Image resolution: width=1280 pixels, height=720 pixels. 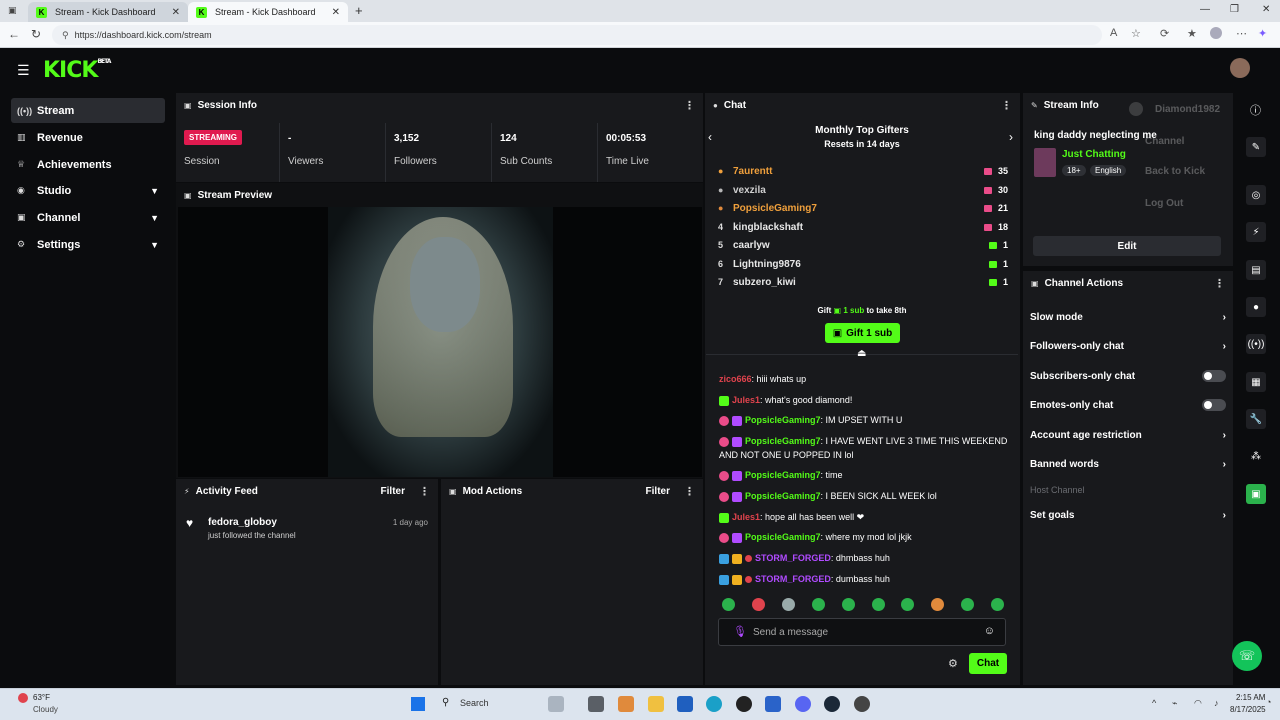 What do you see at coordinates (242, 522) in the screenshot?
I see `activity-user: fedora_globoy` at bounding box center [242, 522].